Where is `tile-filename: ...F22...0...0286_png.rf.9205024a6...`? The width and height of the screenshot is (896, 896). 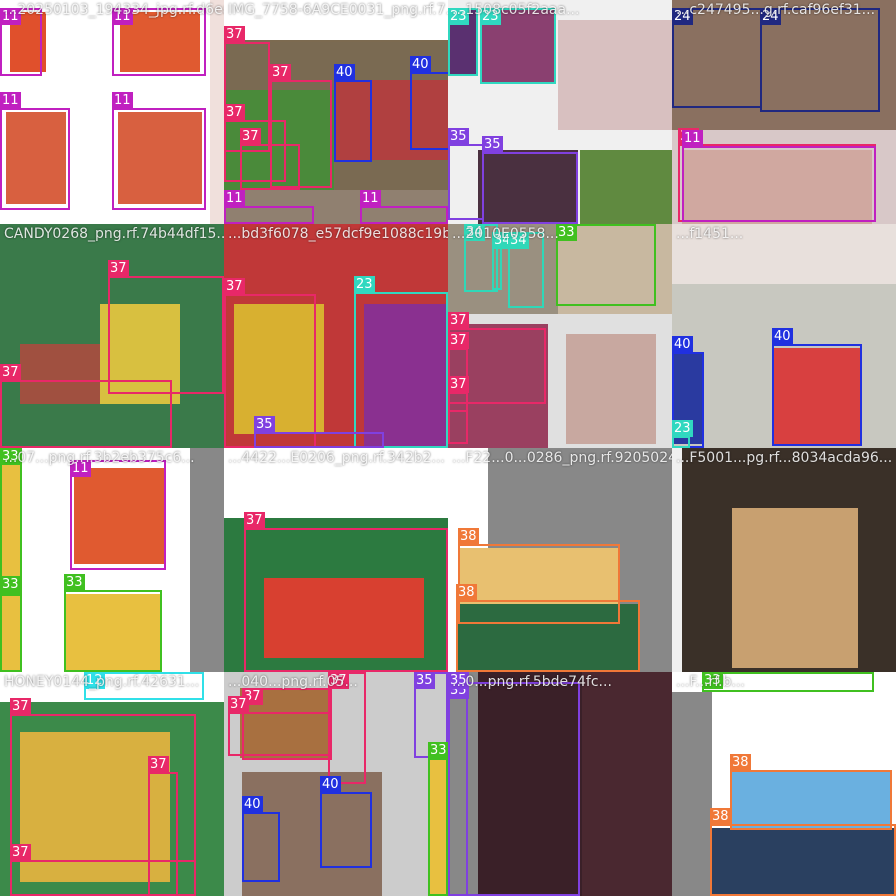
tile-filename: ...F22...0...0286_png.rf.9205024a6... is located at coordinates (562, 458).